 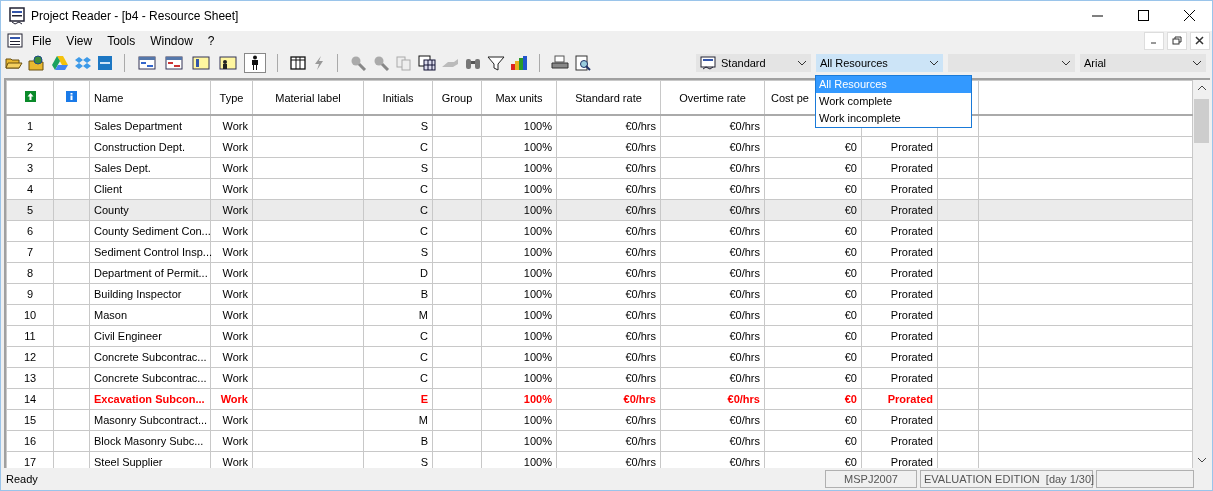 I want to click on row-number: 2, so click(x=30, y=147).